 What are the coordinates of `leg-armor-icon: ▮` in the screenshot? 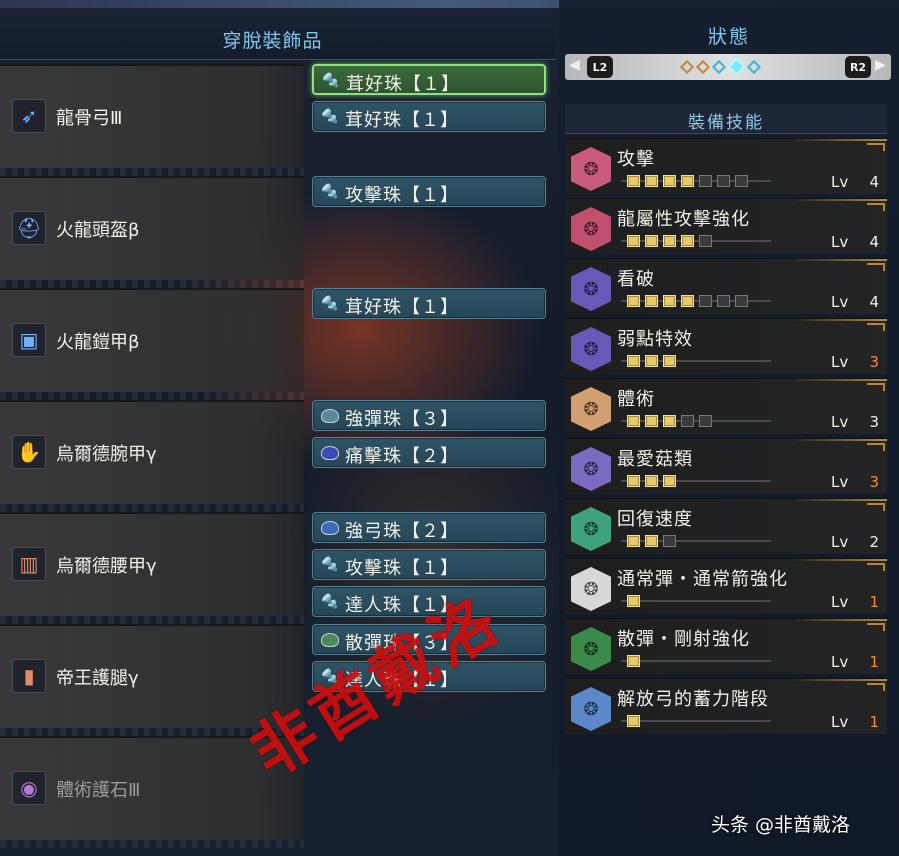 It's located at (29, 676).